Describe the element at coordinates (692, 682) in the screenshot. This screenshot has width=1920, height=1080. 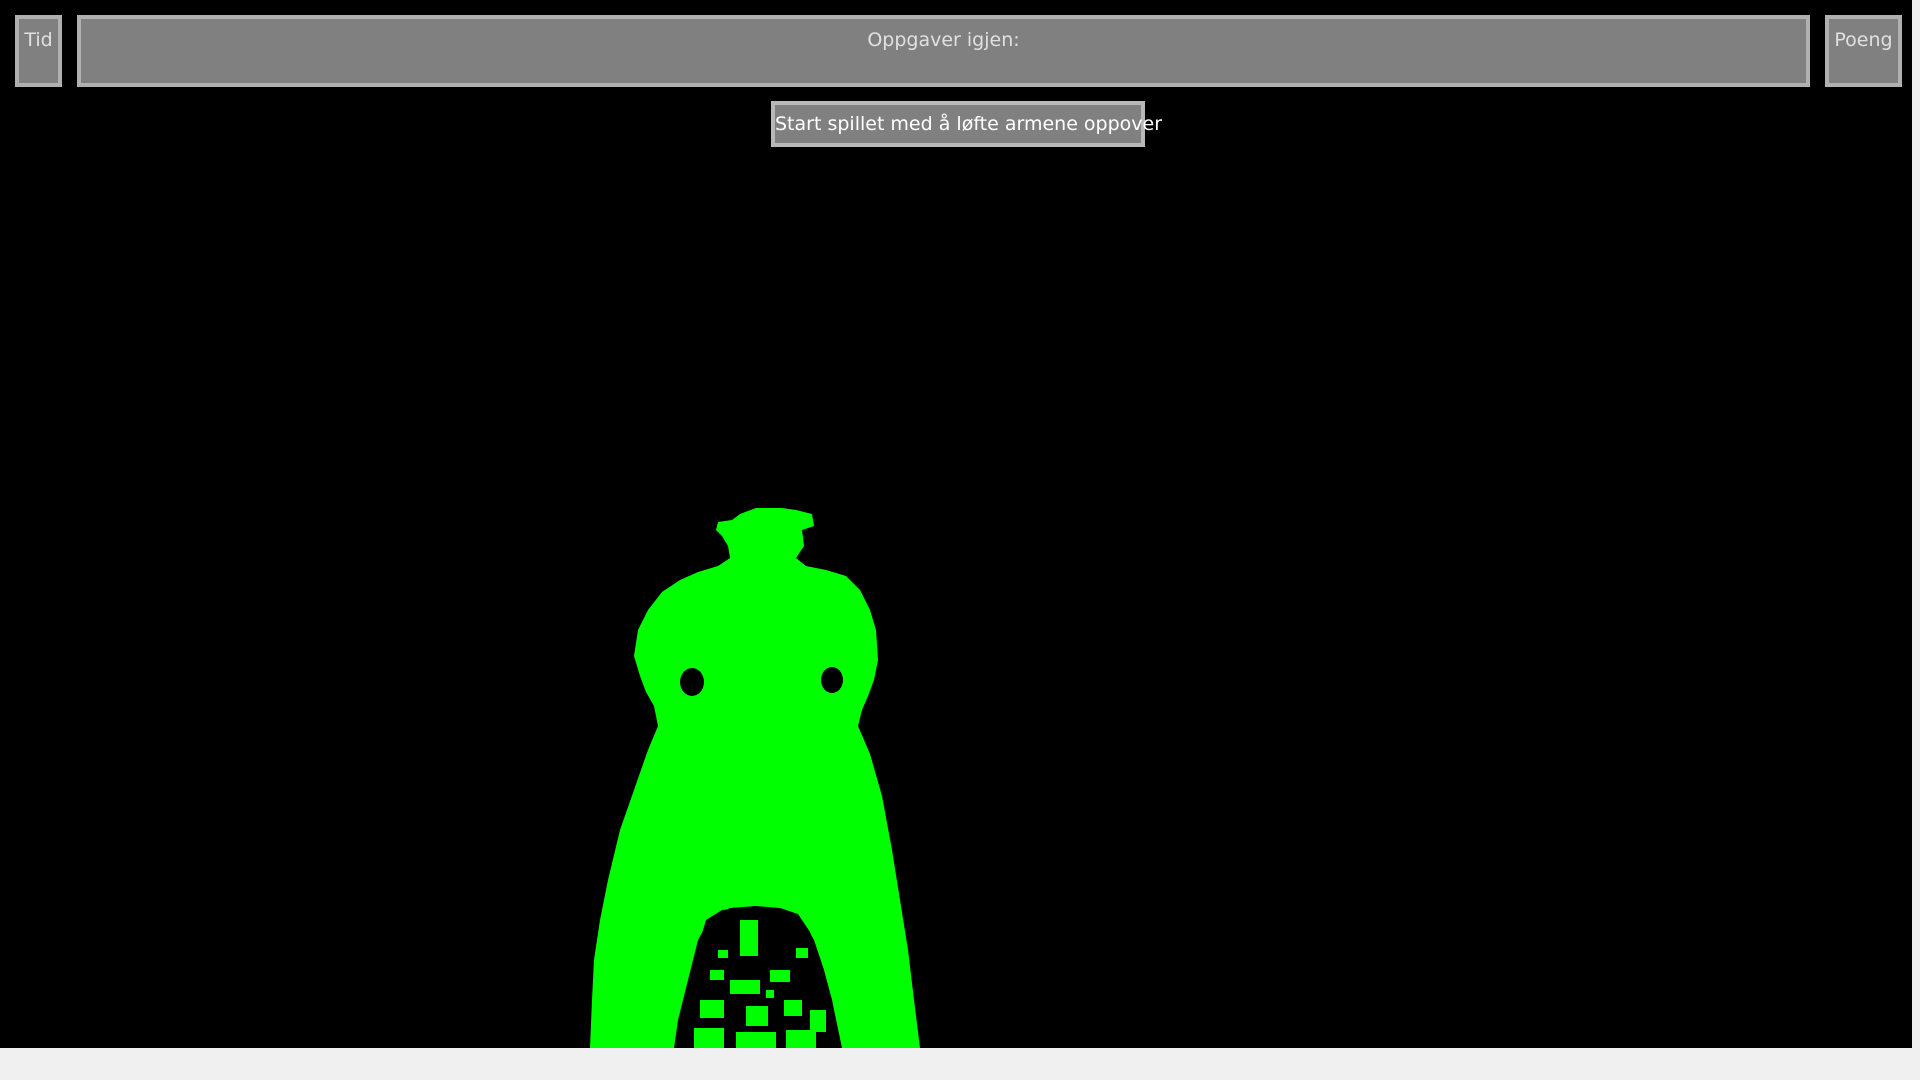
I see `left-arm-gap` at that location.